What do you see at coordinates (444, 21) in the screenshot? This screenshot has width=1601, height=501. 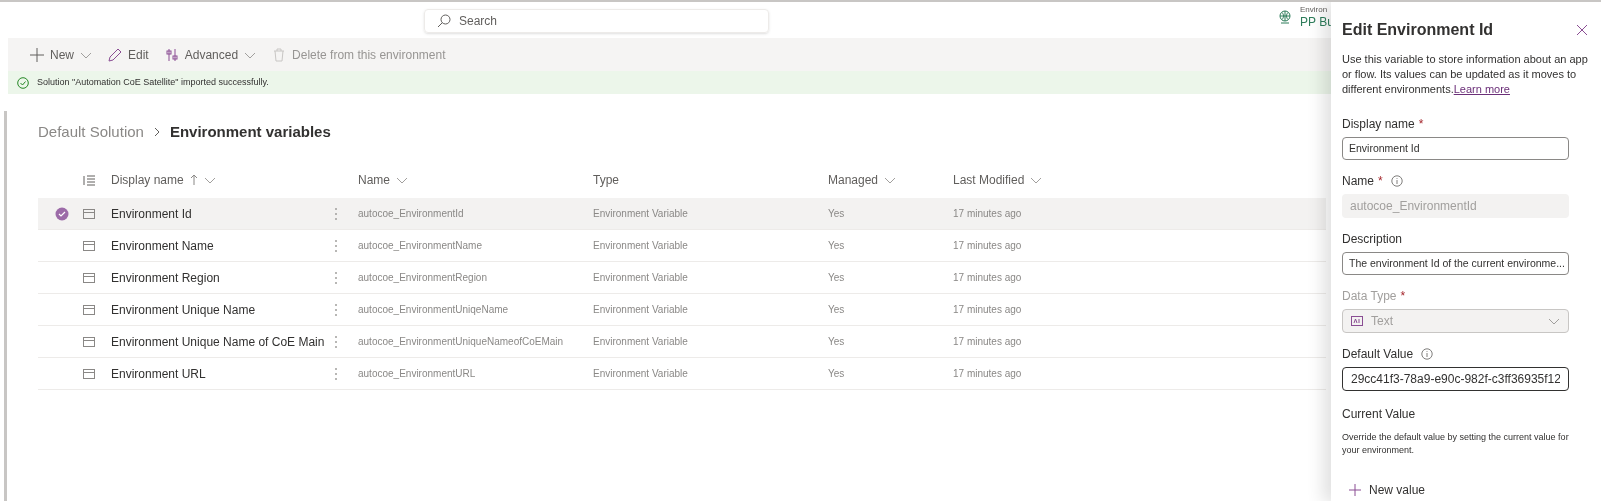 I see `search-icon` at bounding box center [444, 21].